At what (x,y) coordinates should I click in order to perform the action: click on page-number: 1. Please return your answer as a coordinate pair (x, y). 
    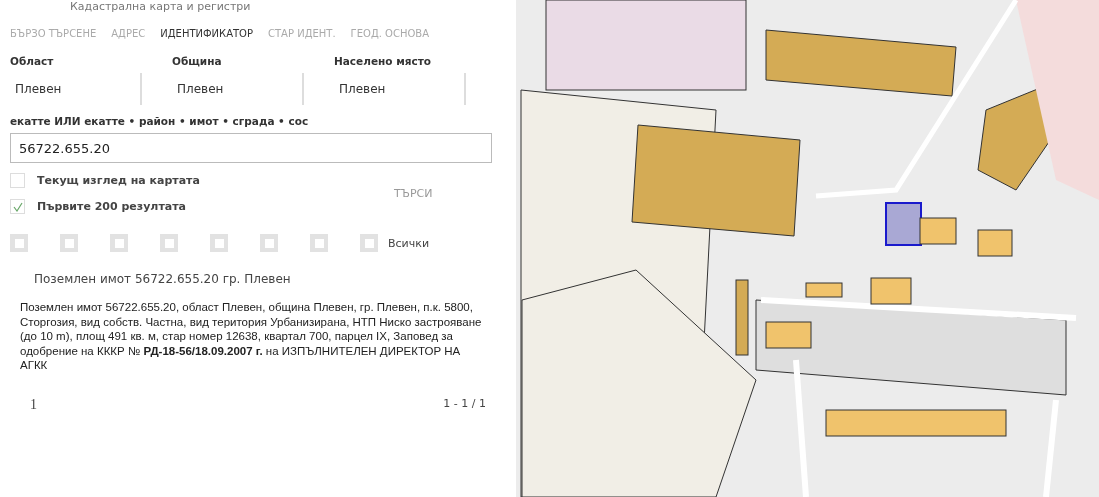
    Looking at the image, I should click on (33, 404).